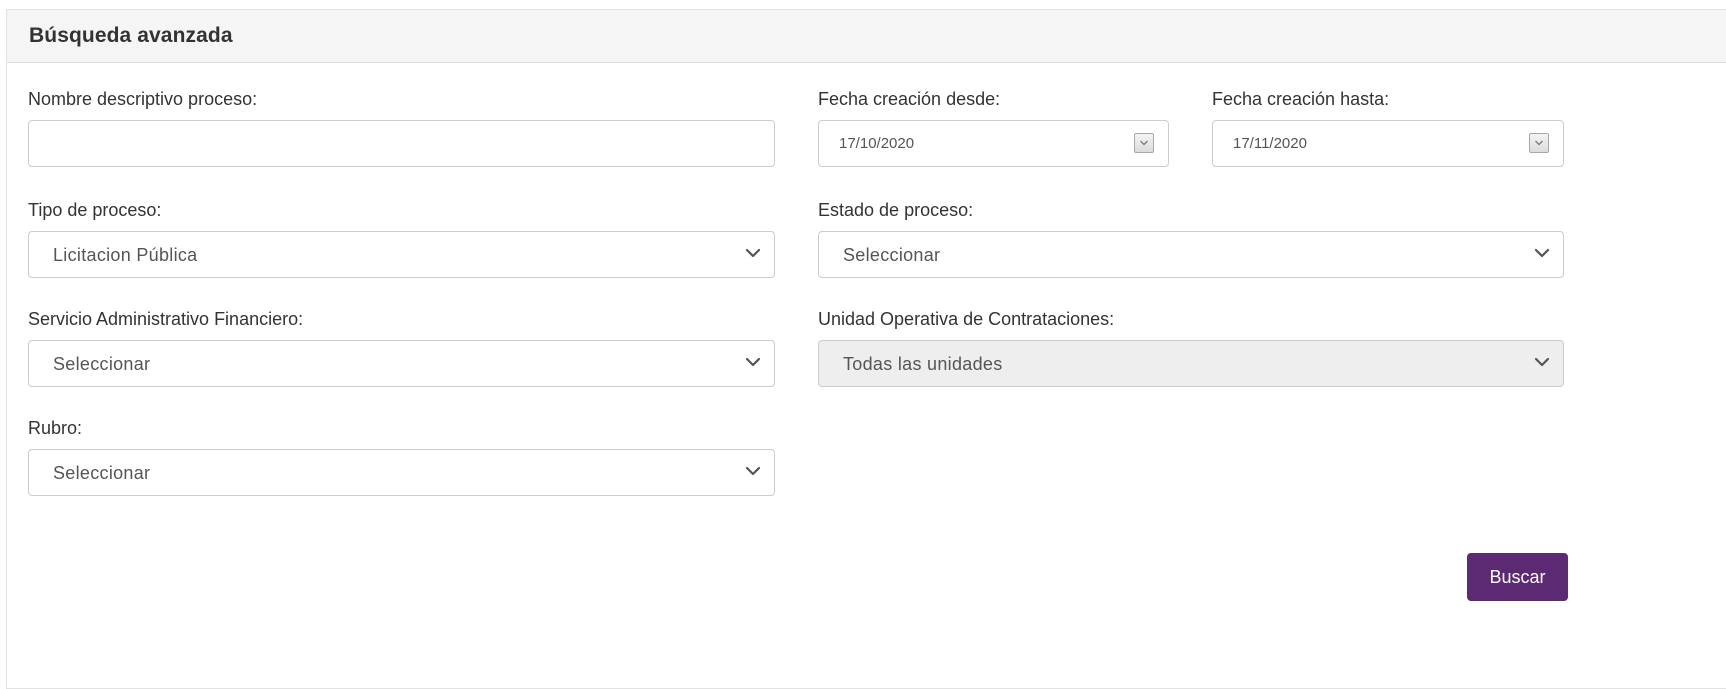 This screenshot has width=1726, height=689. I want to click on fecha-desde-value: 17/10/2020, so click(877, 143).